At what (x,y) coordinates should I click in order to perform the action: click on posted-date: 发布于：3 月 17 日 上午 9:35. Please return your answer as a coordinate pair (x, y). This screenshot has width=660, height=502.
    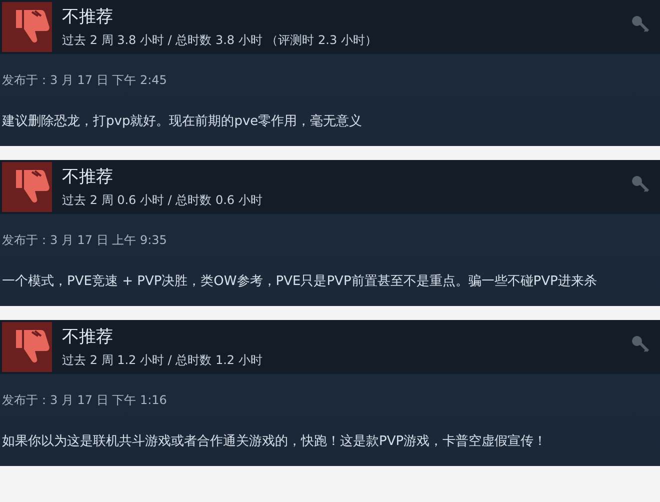
    Looking at the image, I should click on (85, 240).